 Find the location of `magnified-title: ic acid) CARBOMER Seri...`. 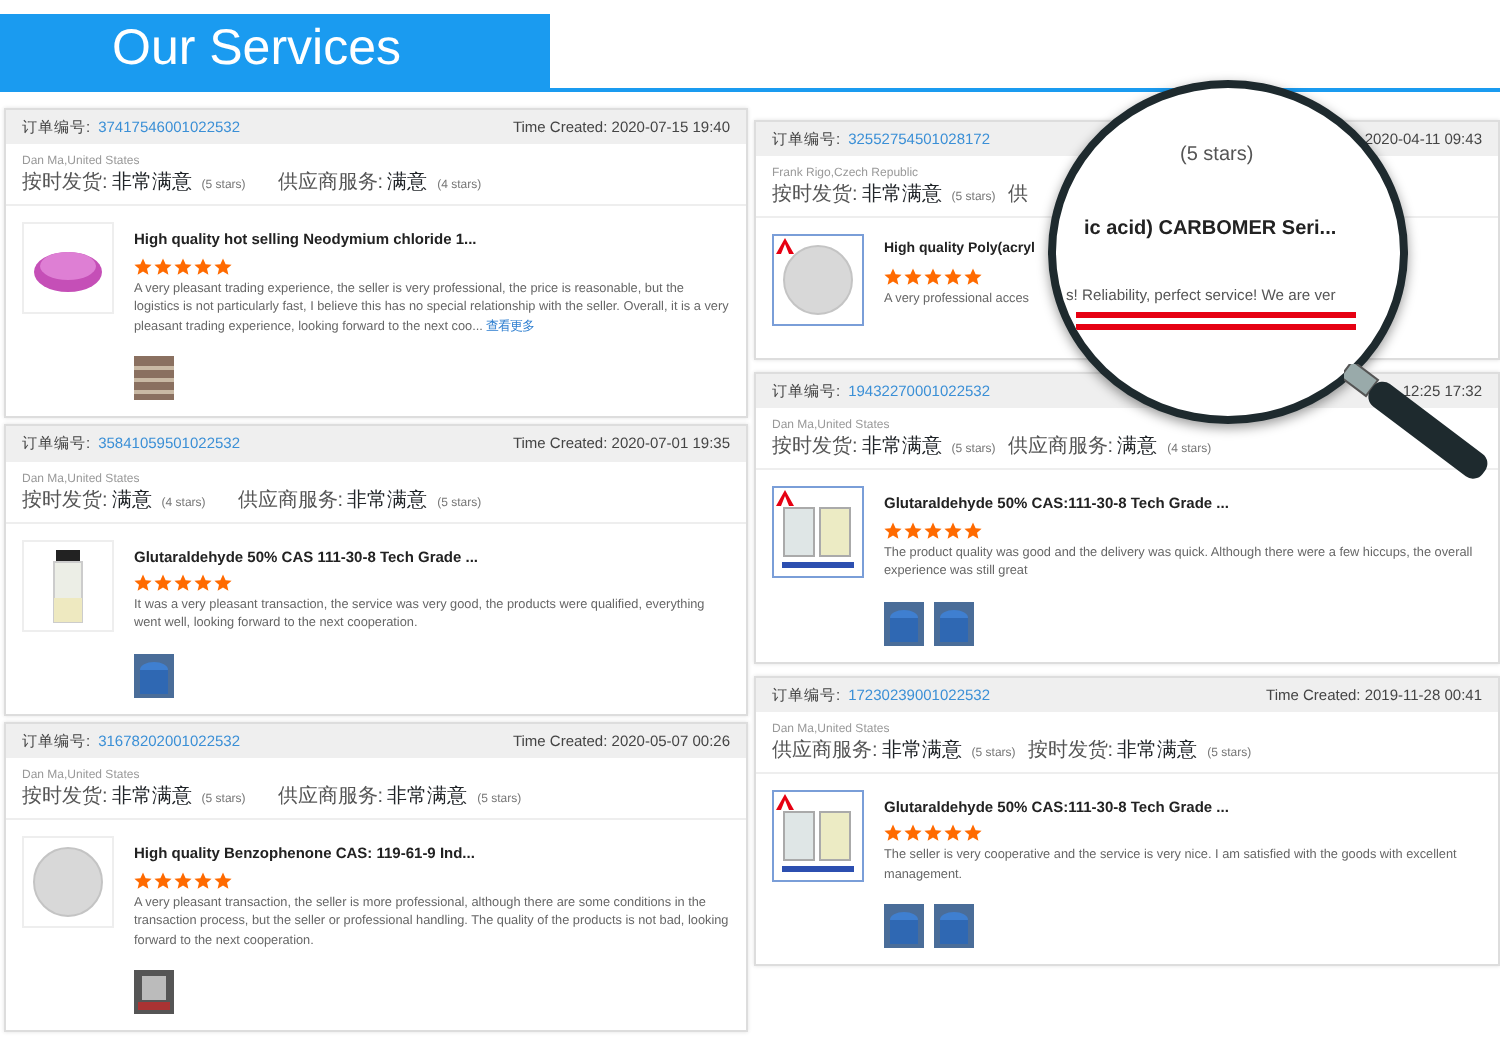

magnified-title: ic acid) CARBOMER Seri... is located at coordinates (1210, 230).